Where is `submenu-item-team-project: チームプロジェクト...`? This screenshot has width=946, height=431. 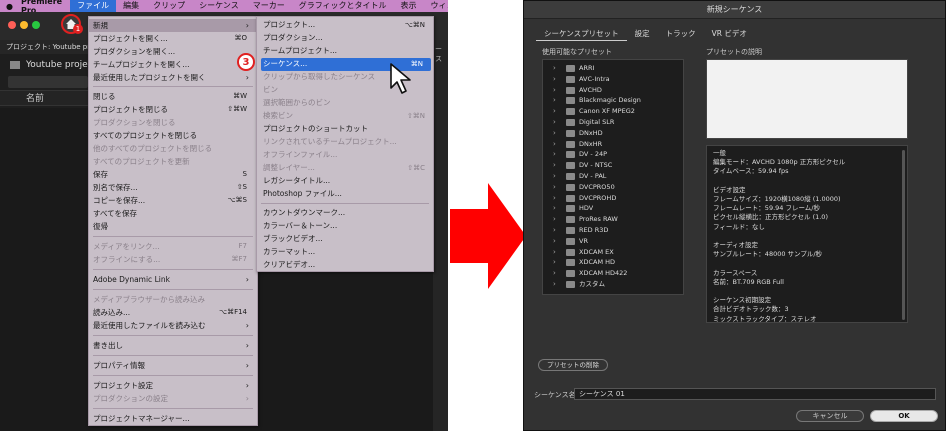
submenu-item-team-project: チームプロジェクト... is located at coordinates (345, 51).